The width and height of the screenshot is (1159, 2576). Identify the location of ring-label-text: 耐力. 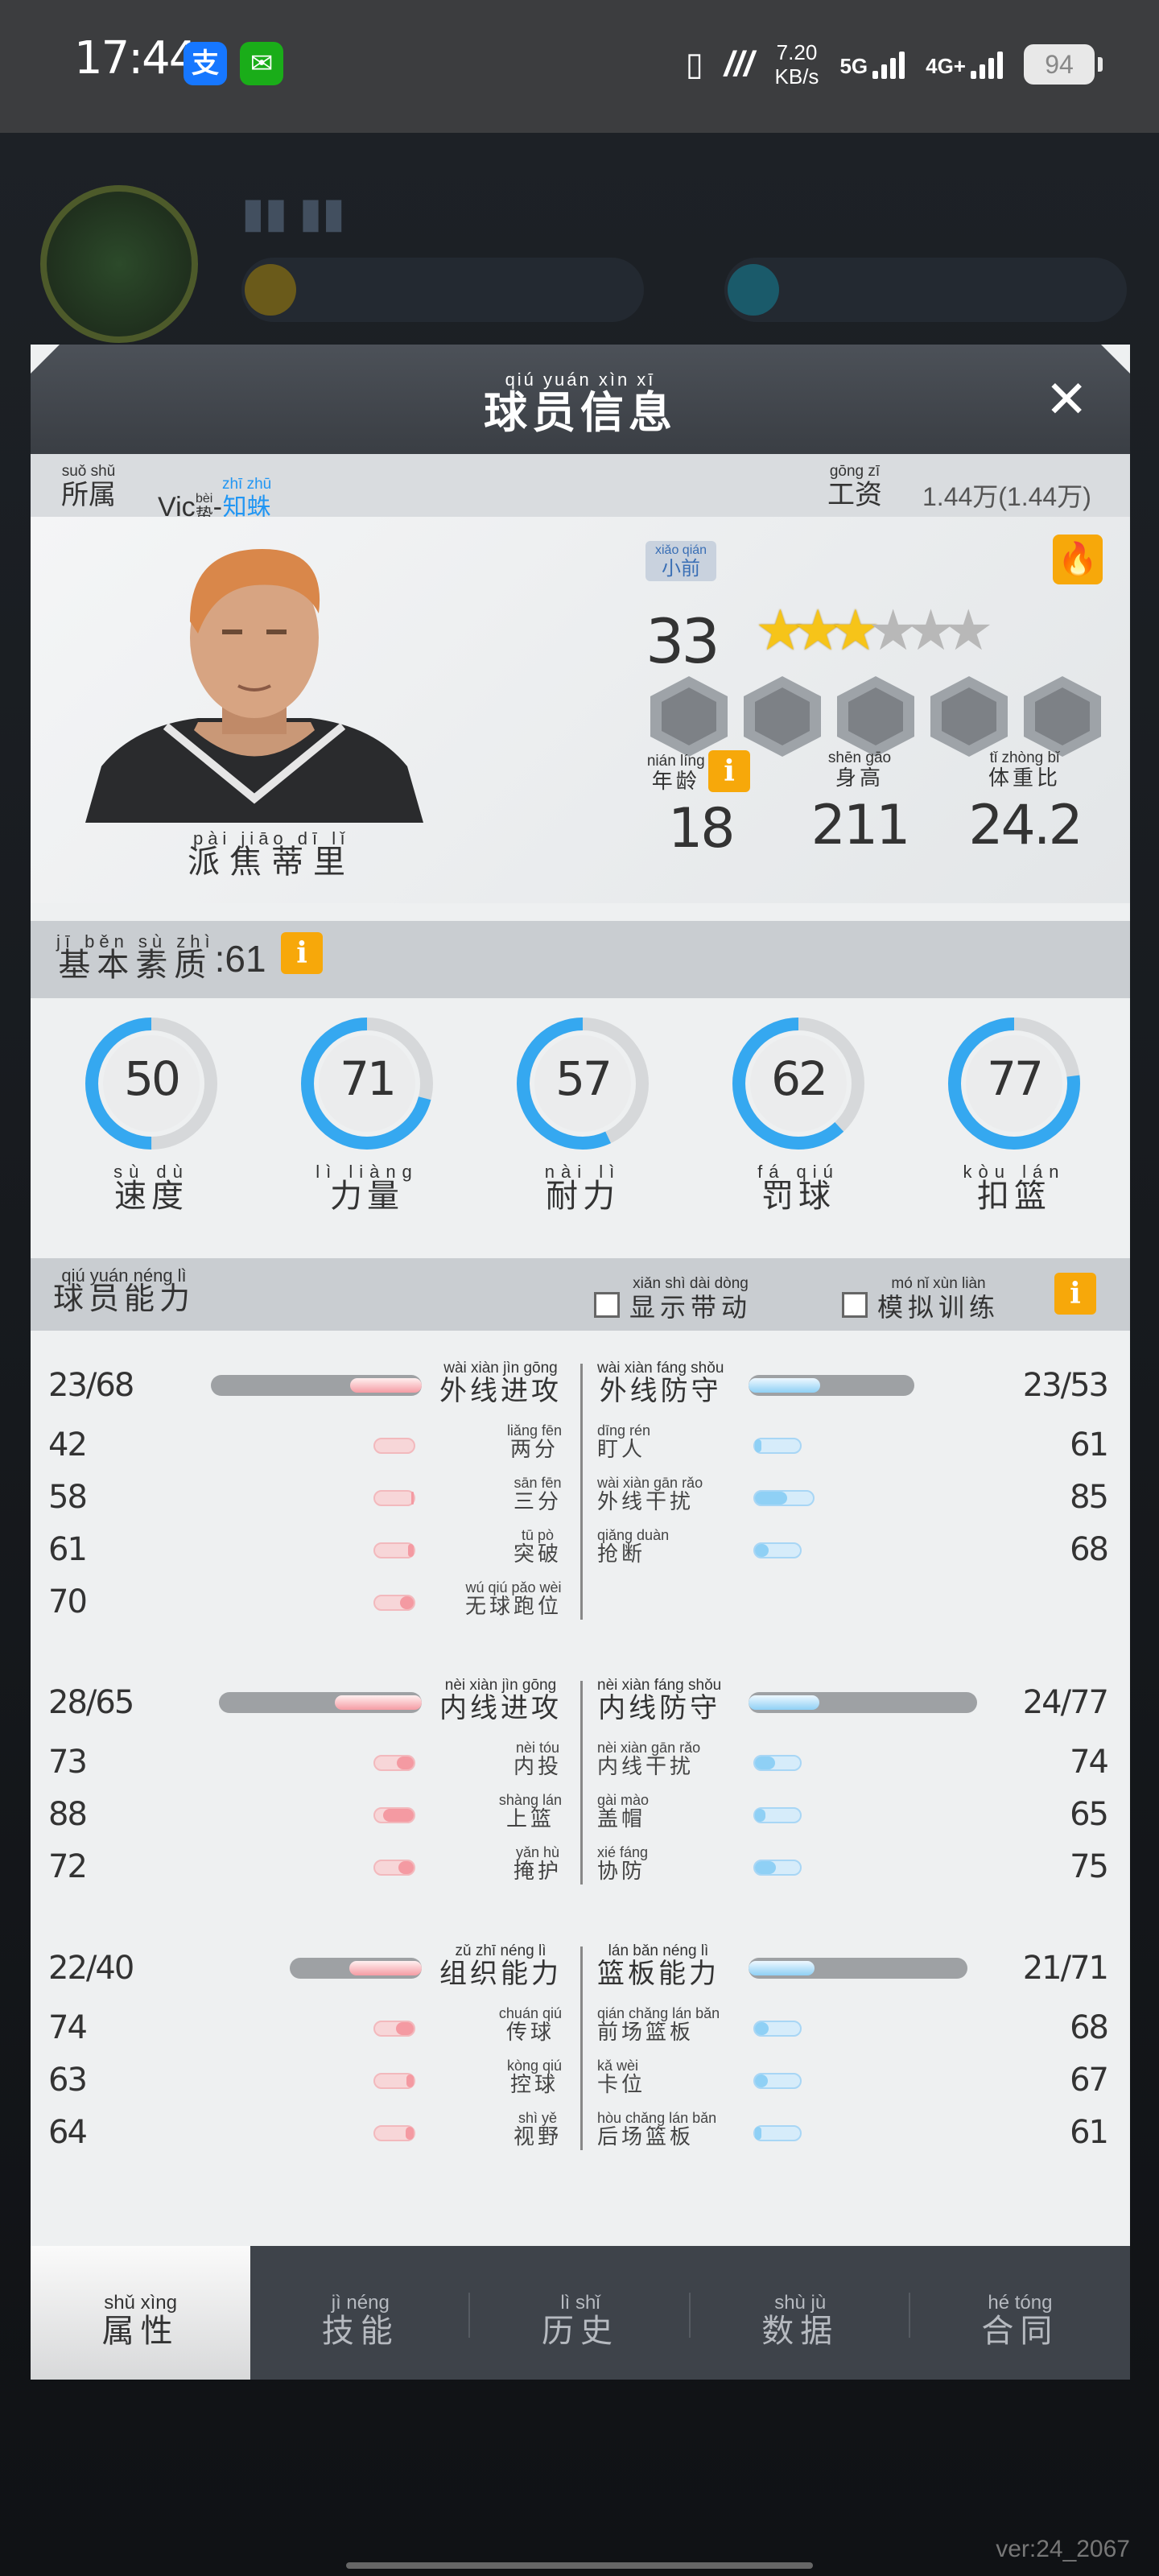
(582, 1196).